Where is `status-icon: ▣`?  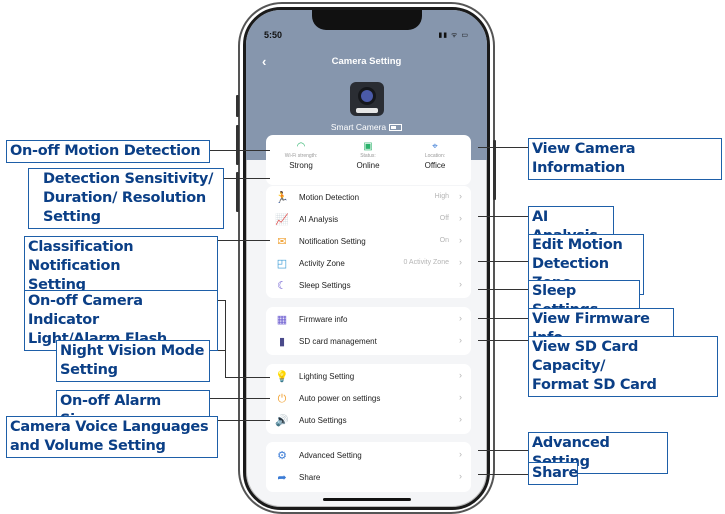 status-icon: ▣ is located at coordinates (368, 146).